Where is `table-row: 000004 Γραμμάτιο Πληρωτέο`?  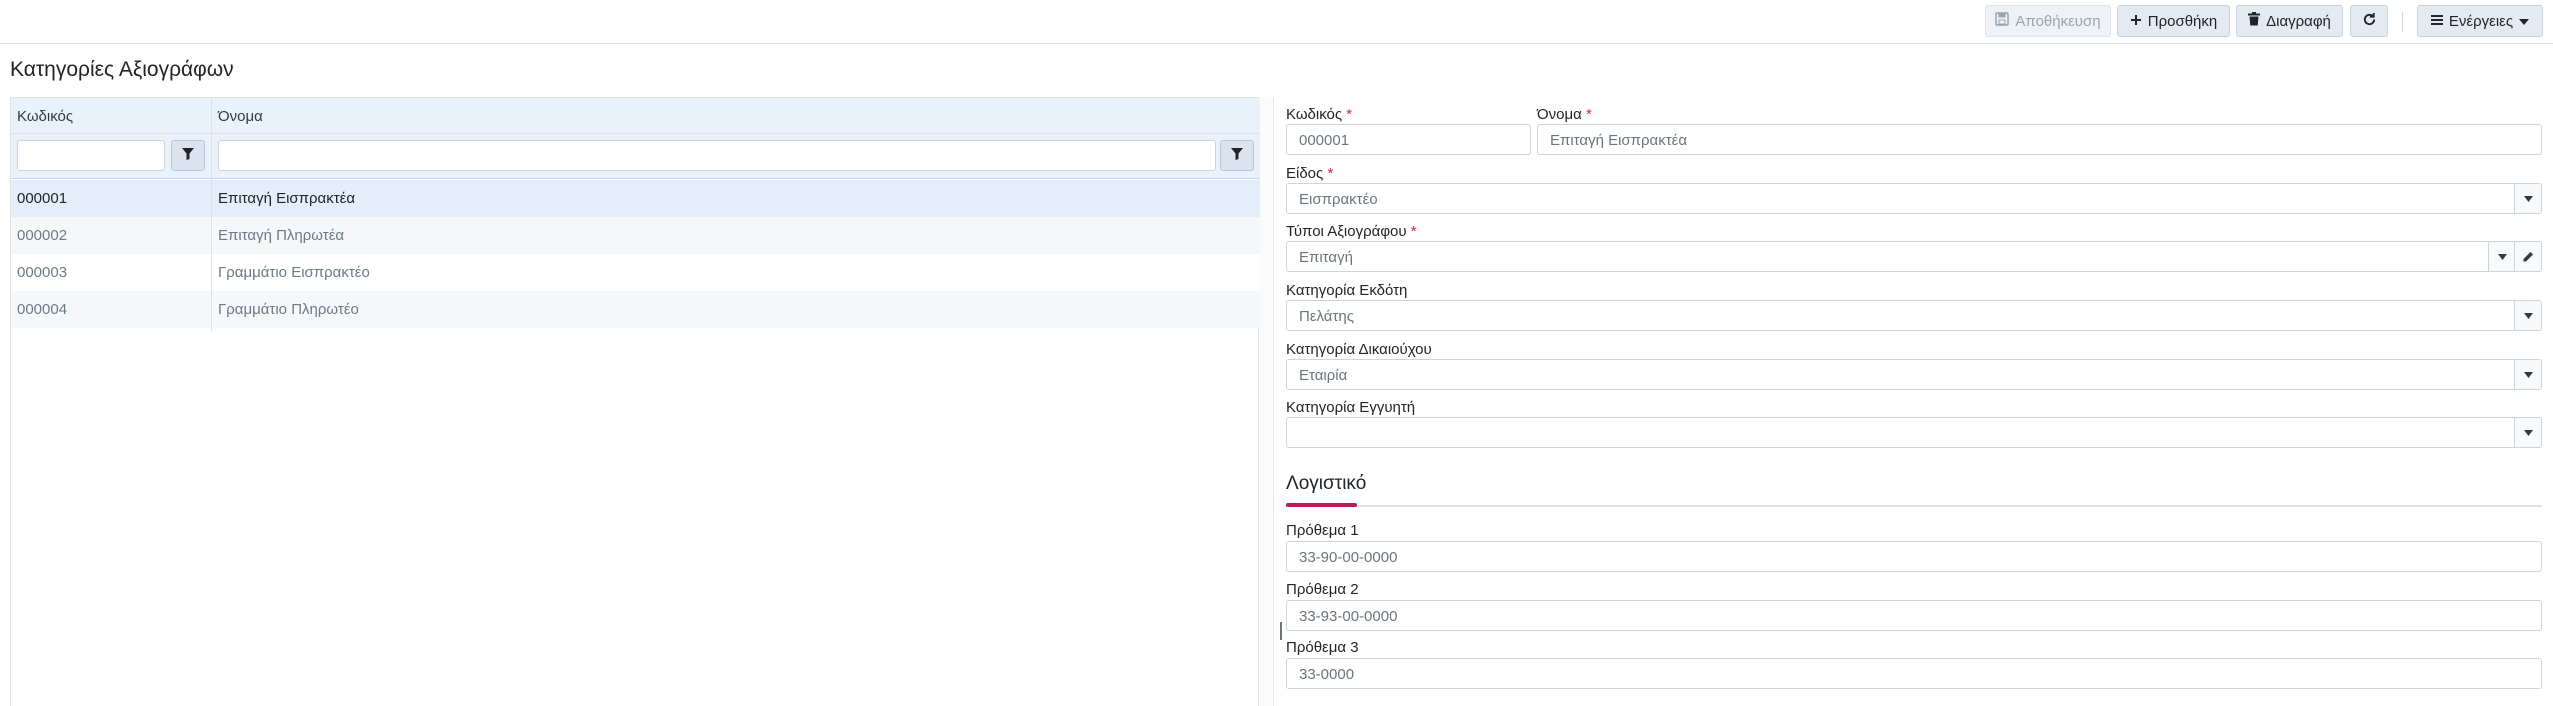
table-row: 000004 Γραμμάτιο Πληρωτέο is located at coordinates (635, 309).